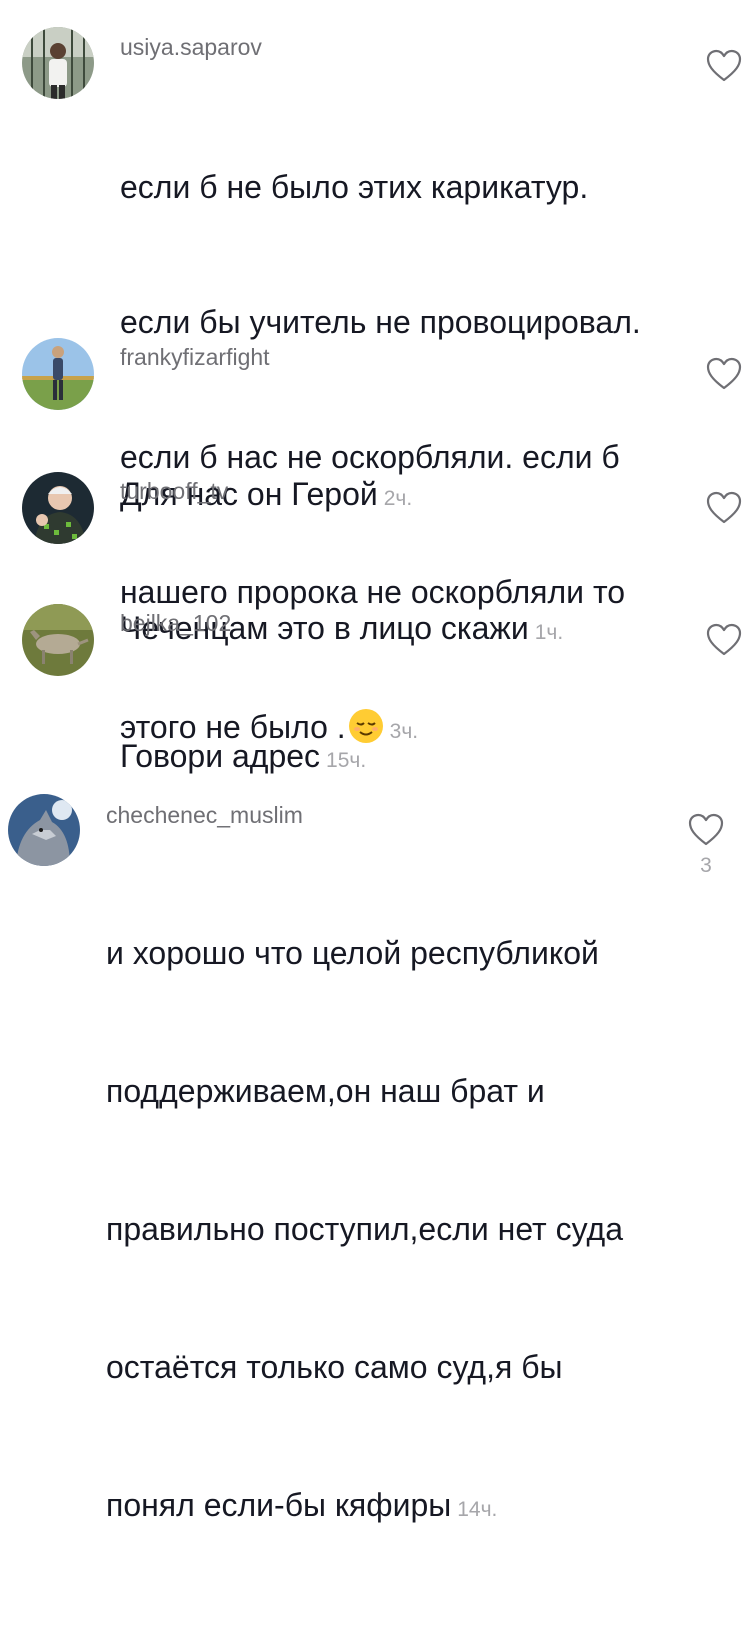  What do you see at coordinates (706, 865) in the screenshot?
I see `like-count: 3` at bounding box center [706, 865].